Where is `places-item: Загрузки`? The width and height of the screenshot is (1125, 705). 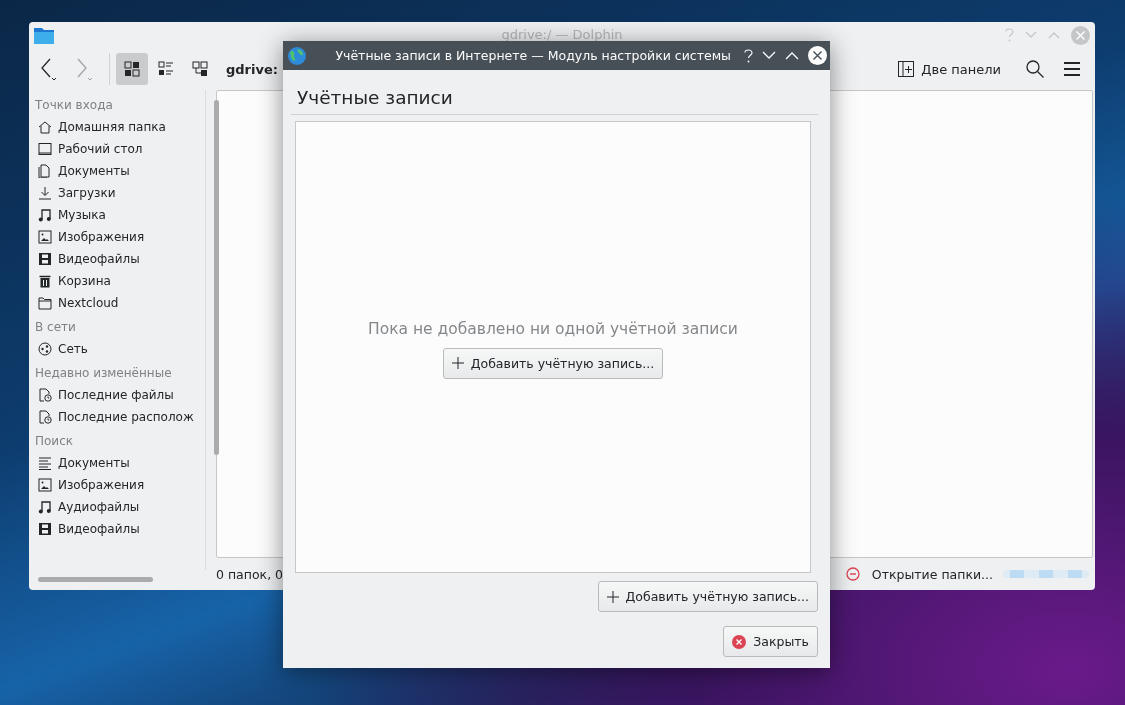
places-item: Загрузки is located at coordinates (114, 193).